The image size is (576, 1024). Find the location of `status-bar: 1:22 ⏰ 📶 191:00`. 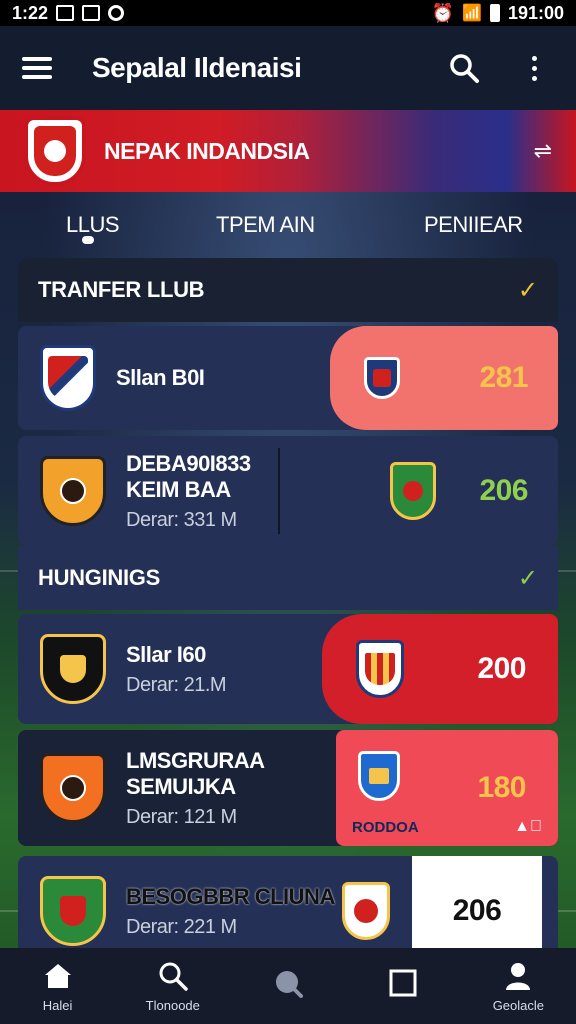

status-bar: 1:22 ⏰ 📶 191:00 is located at coordinates (288, 13).